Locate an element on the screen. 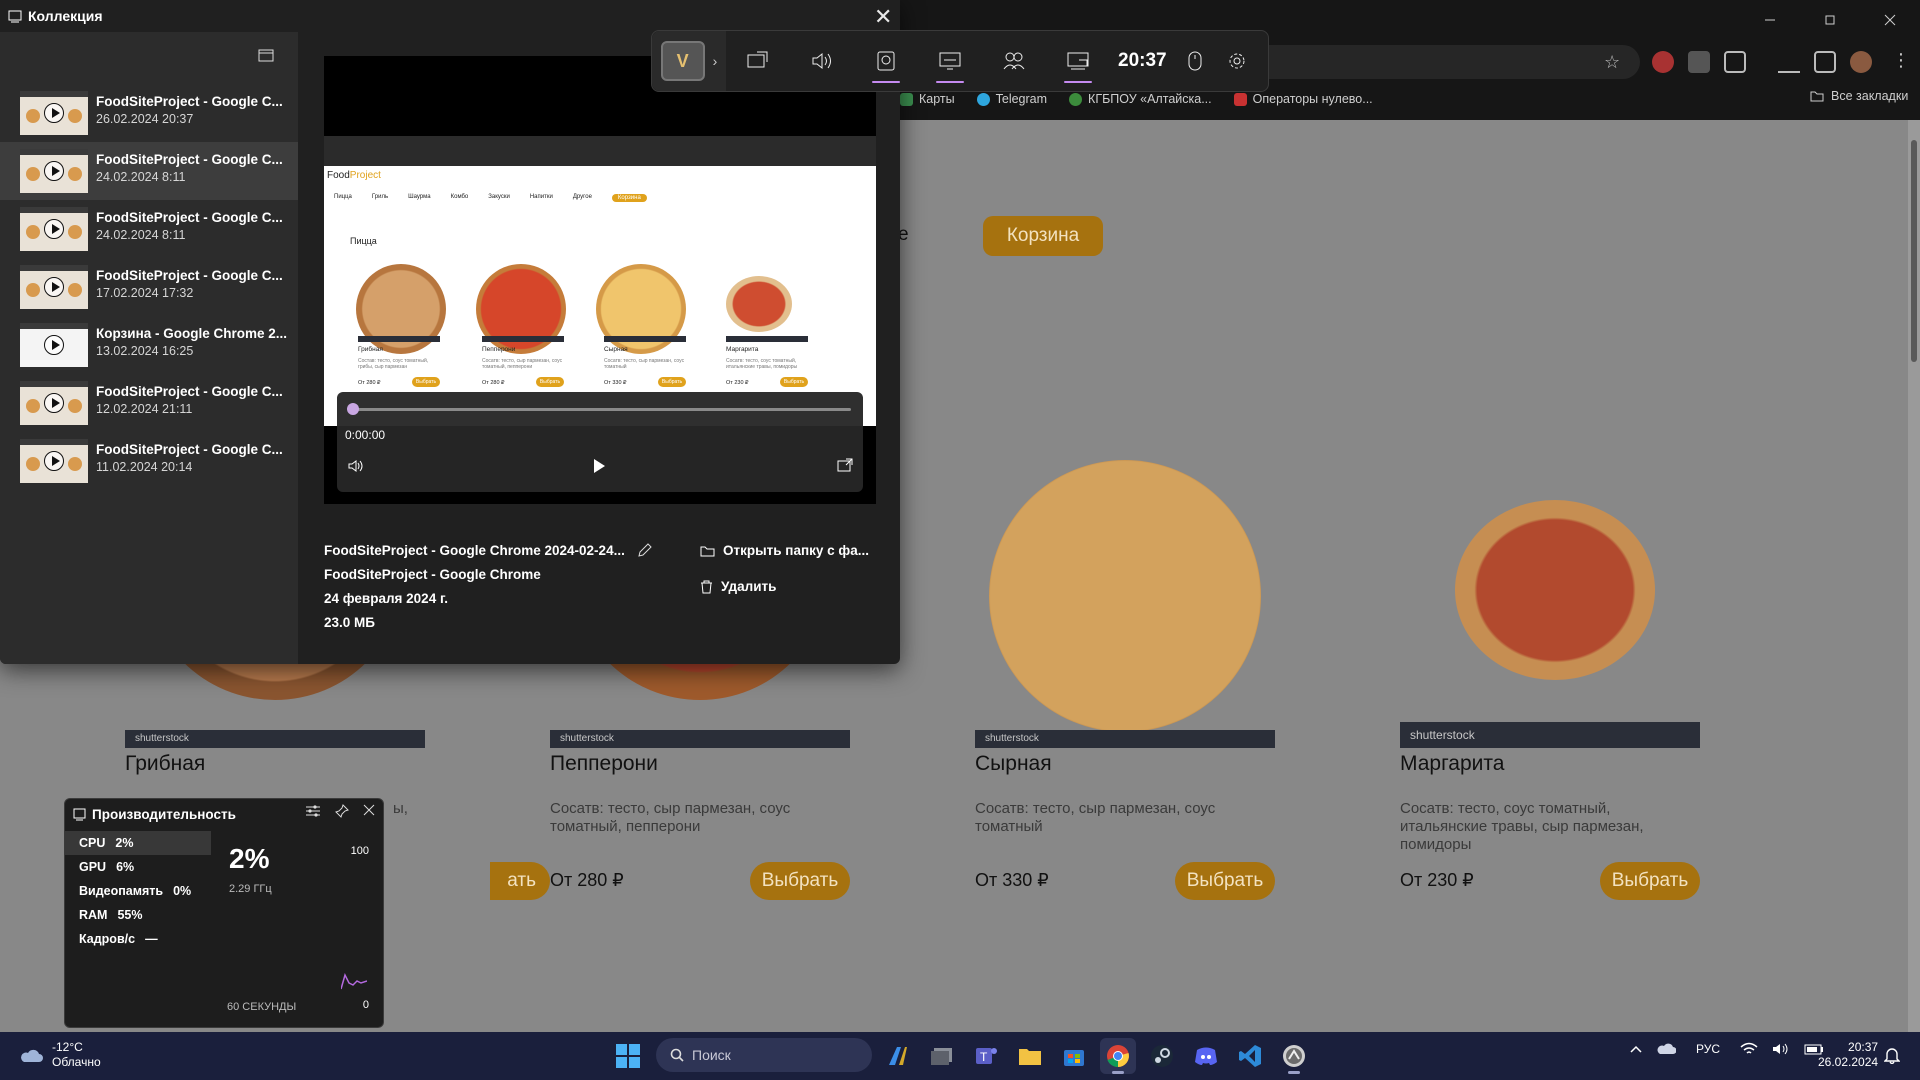 The width and height of the screenshot is (1920, 1080). rename-pencil-icon is located at coordinates (644, 551).